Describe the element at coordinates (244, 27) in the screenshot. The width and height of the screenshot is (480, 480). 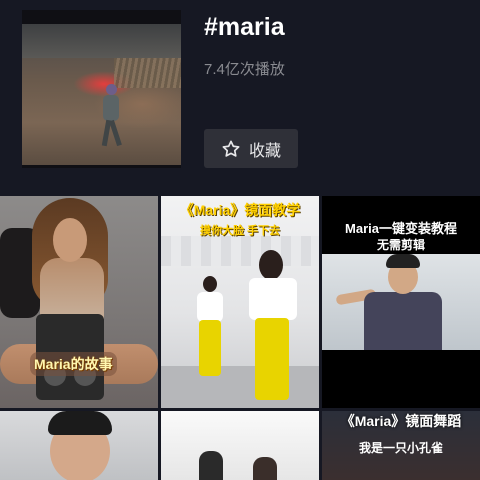
I see `hashtag-title: #maria` at that location.